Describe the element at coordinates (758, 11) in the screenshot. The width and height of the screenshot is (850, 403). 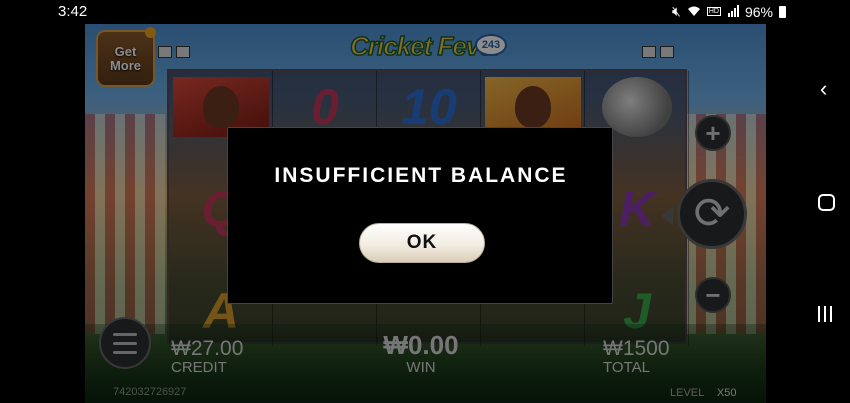
I see `battery-percent: 96%` at that location.